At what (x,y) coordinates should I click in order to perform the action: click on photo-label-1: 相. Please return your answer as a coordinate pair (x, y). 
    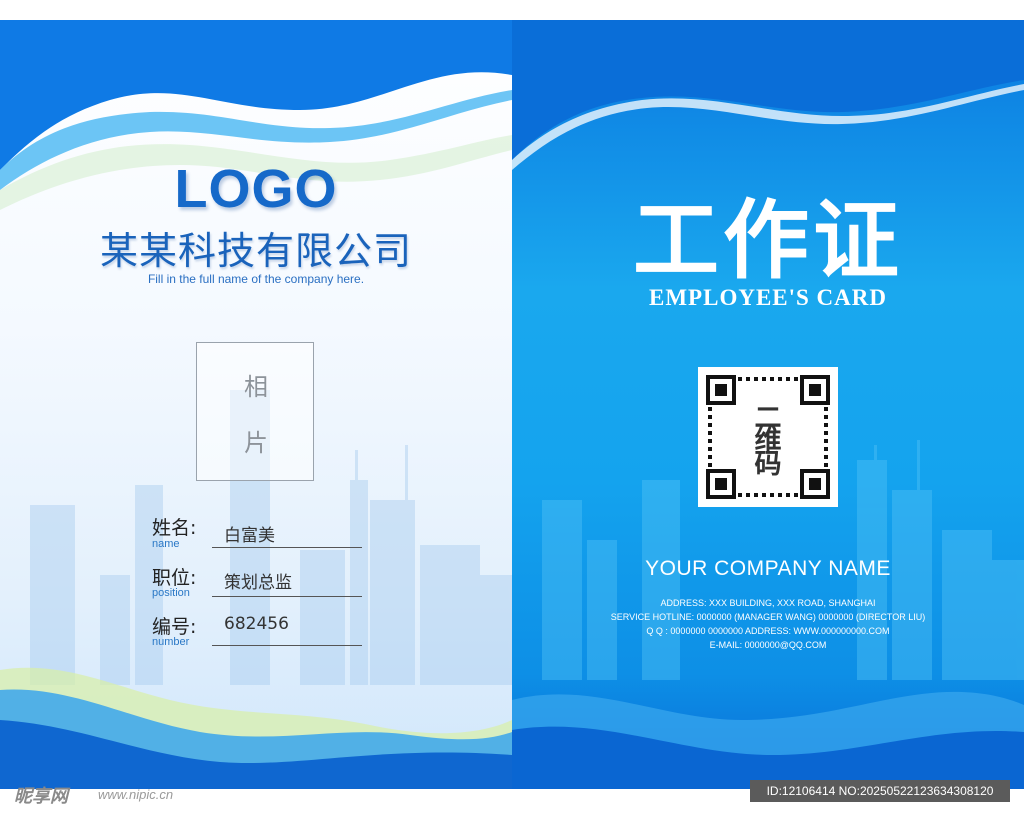
    Looking at the image, I should click on (256, 387).